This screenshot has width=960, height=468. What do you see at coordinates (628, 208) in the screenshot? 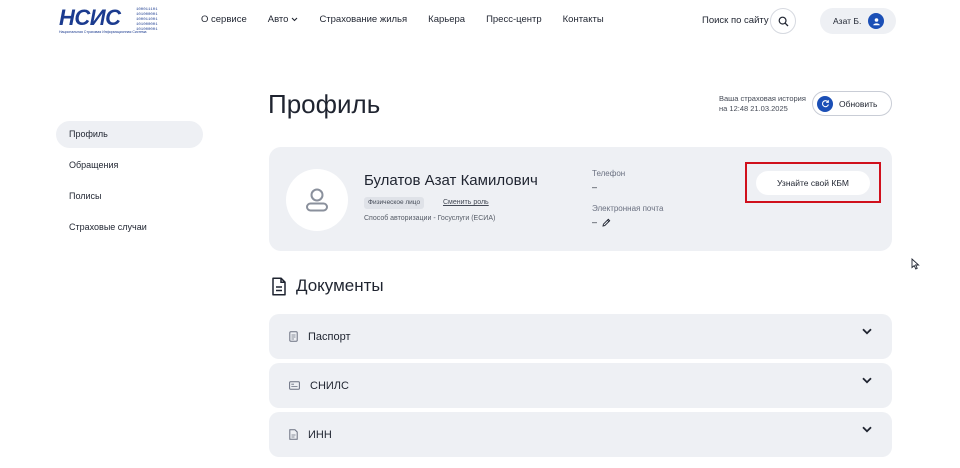
I see `email-label: Электронная почта` at bounding box center [628, 208].